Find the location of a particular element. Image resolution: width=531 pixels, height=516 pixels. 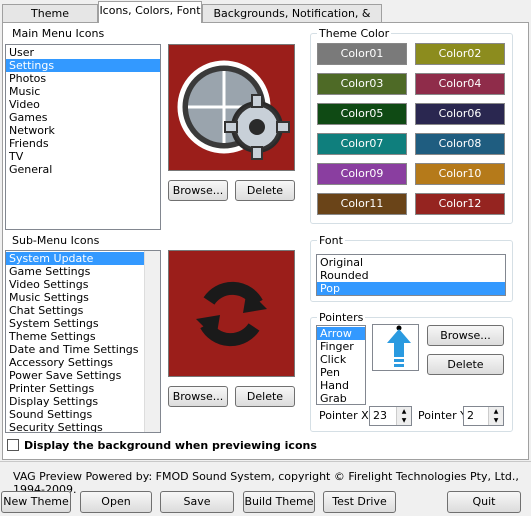

pointer-item: Hand is located at coordinates (341, 385).